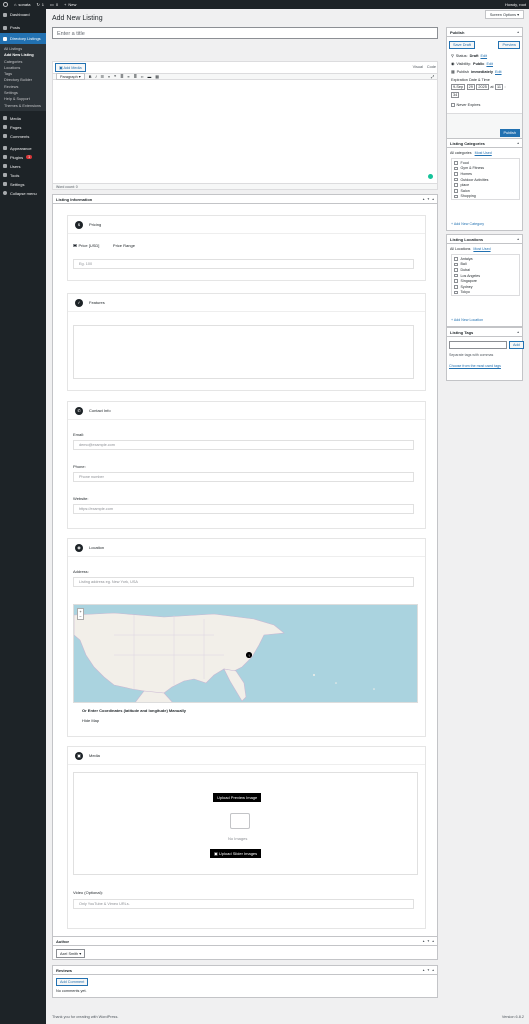 The height and width of the screenshot is (1024, 529). What do you see at coordinates (23, 157) in the screenshot?
I see `sidebar-item-plugins: Plugins 1` at bounding box center [23, 157].